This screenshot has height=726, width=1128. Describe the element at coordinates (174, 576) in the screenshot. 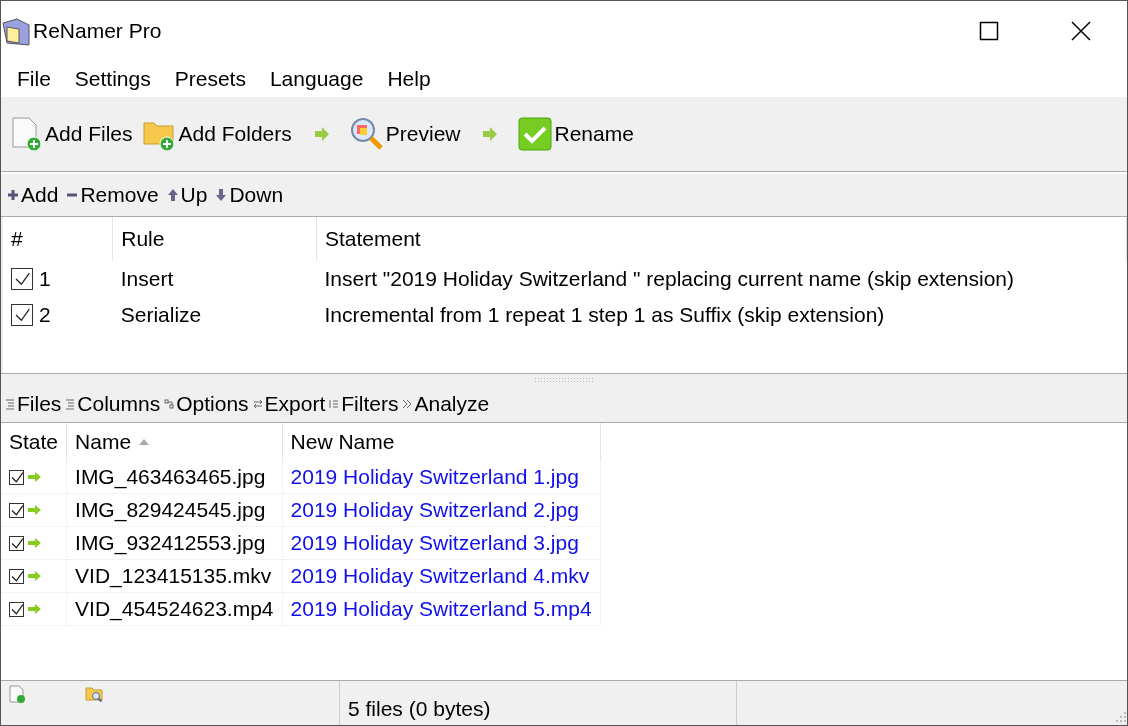

I see `table-cell: VID_123415135.mkv` at that location.